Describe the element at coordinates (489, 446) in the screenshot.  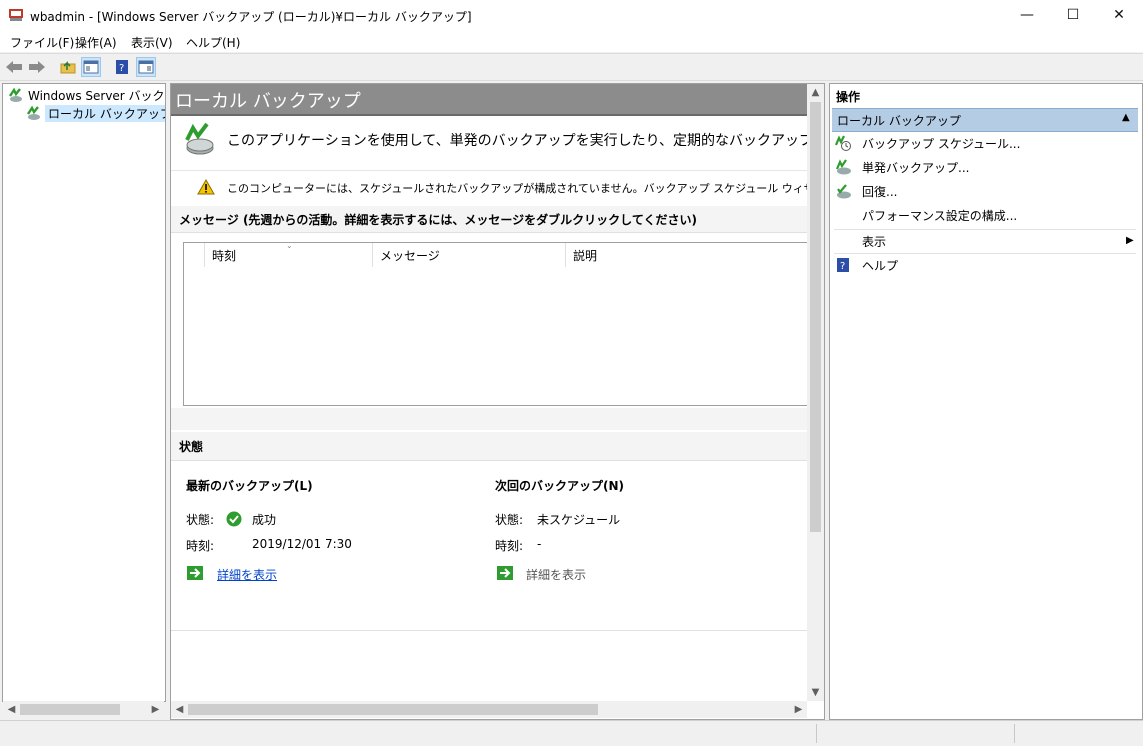
I see `status-section-header: 状態` at that location.